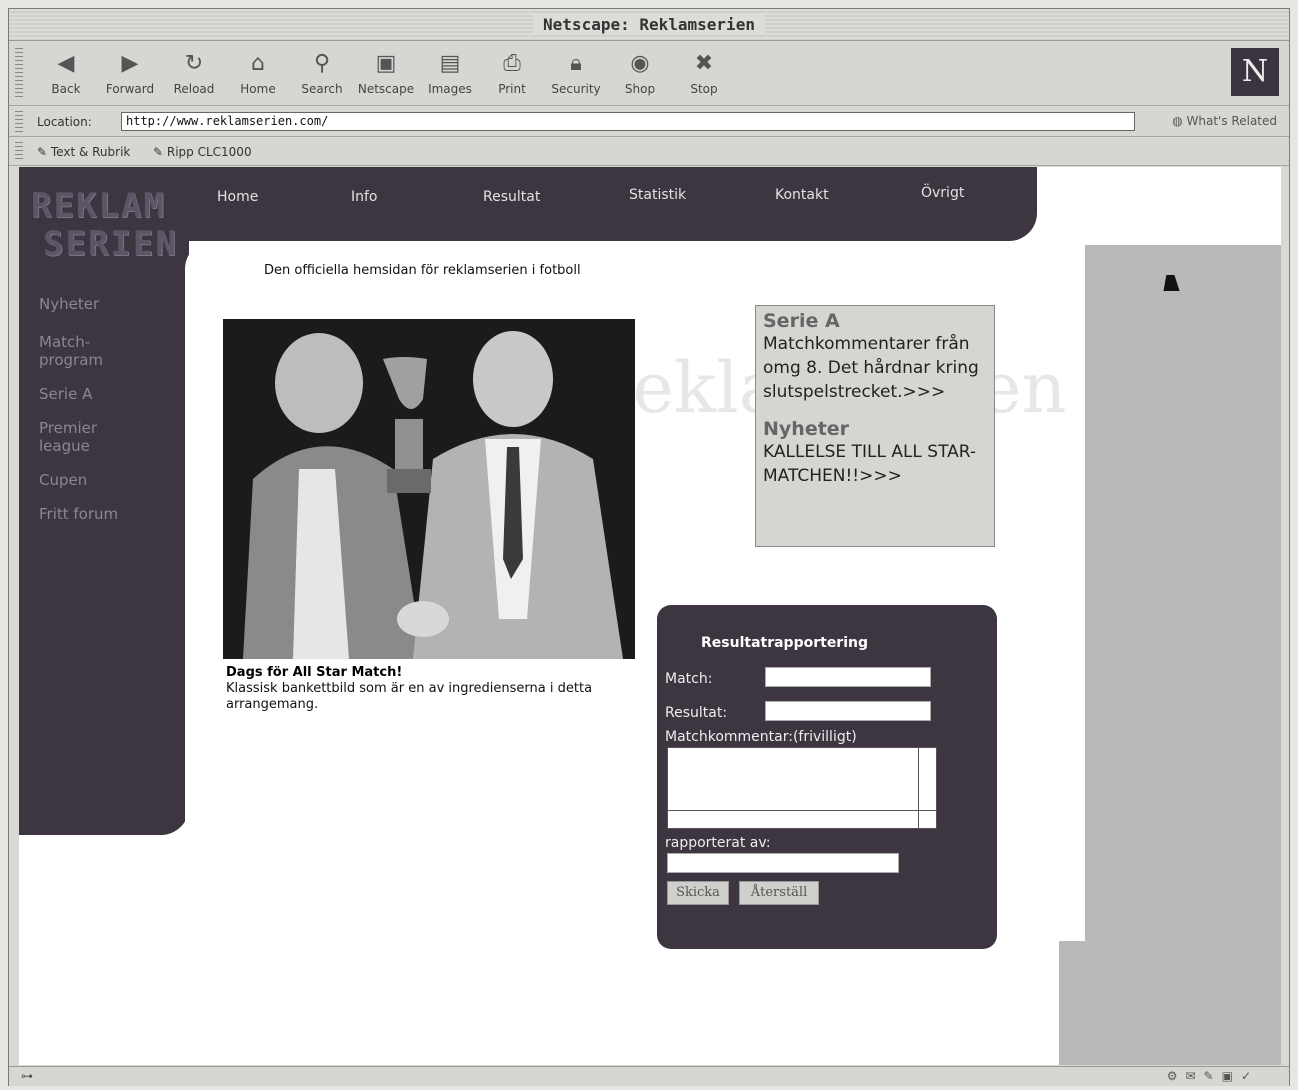 This screenshot has width=1298, height=1090. What do you see at coordinates (322, 89) in the screenshot?
I see `search-label: Search` at bounding box center [322, 89].